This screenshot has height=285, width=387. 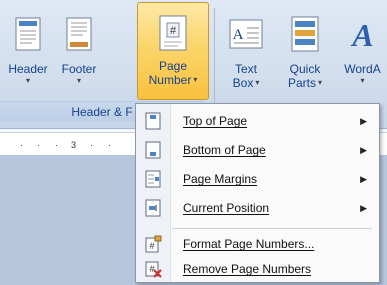 What do you see at coordinates (247, 269) in the screenshot?
I see `menu-item-label: Remove Page Numbers` at bounding box center [247, 269].